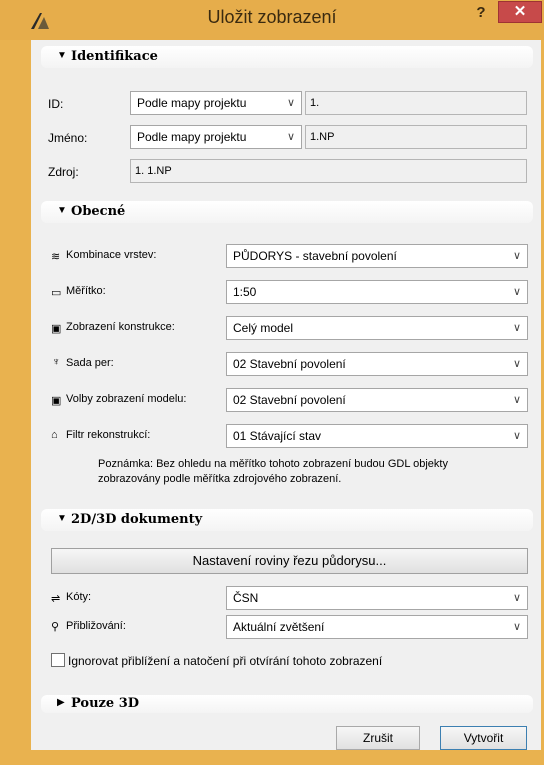 This screenshot has width=544, height=765. What do you see at coordinates (120, 327) in the screenshot?
I see `zobrazeni-label: Zobrazení konstrukce:` at bounding box center [120, 327].